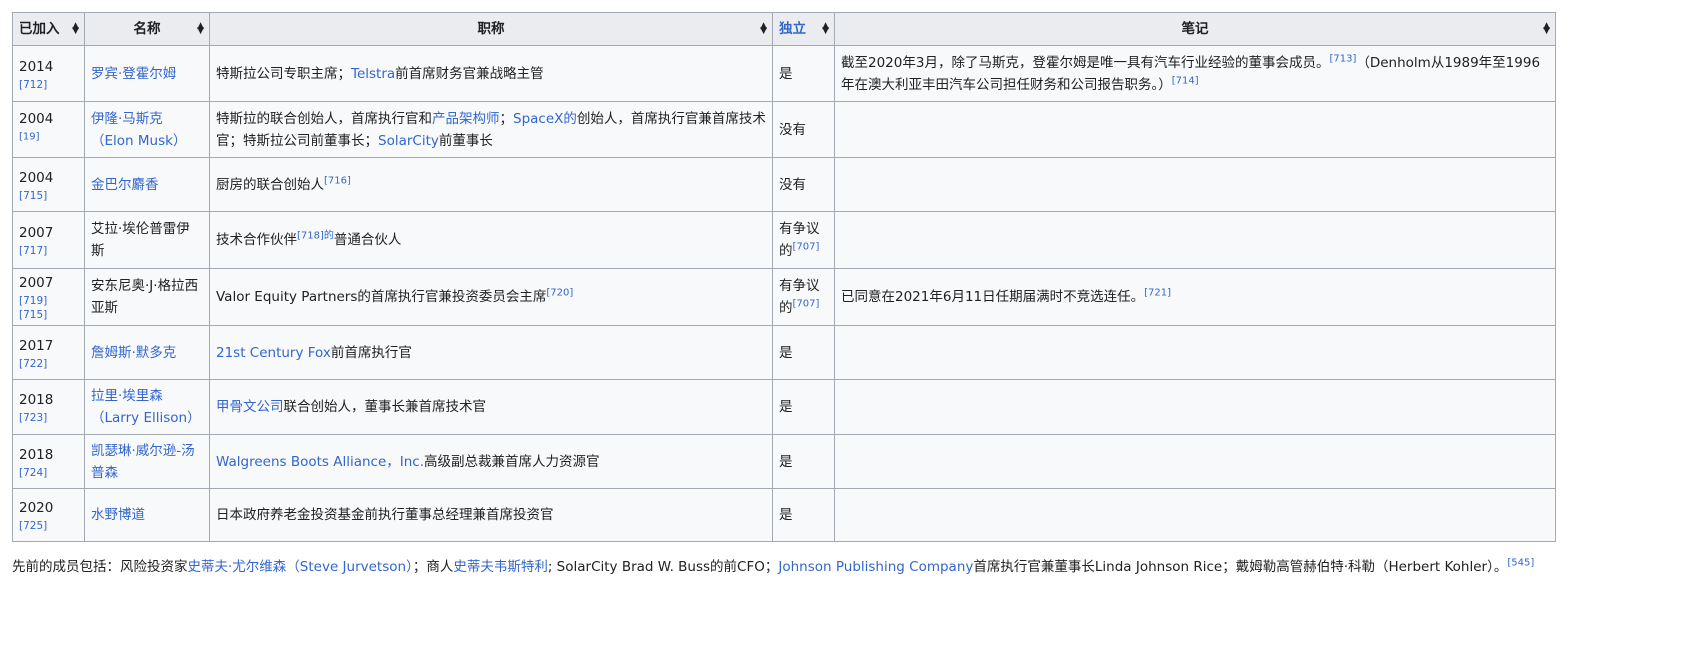  I want to click on link: 金巴尔麝香, so click(125, 185).